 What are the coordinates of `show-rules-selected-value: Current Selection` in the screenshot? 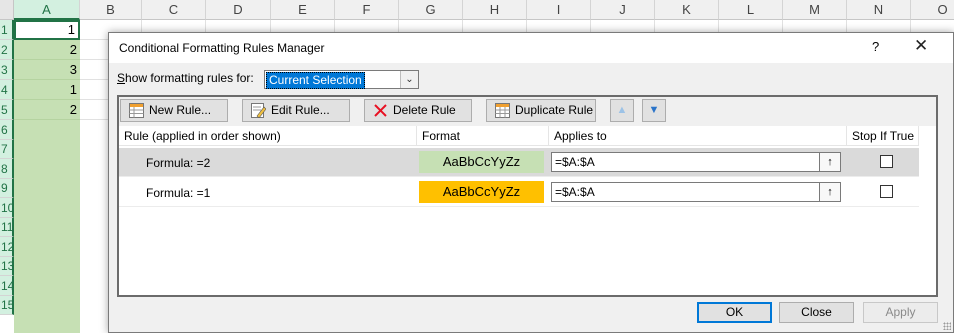 It's located at (315, 80).